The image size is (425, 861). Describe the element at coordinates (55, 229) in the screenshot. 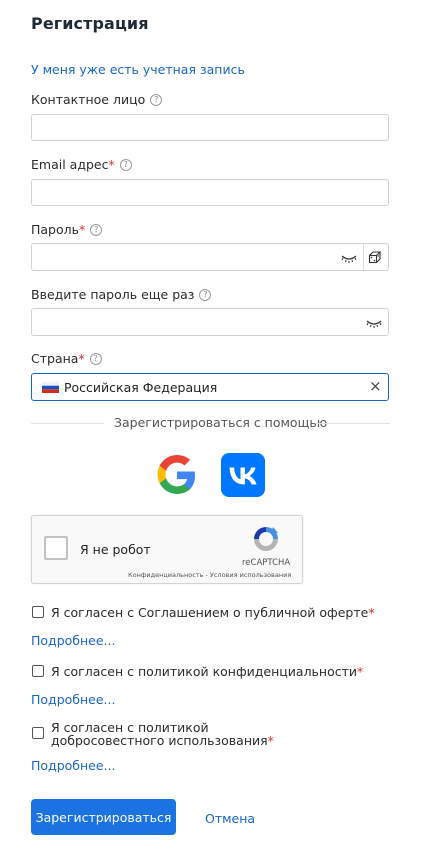

I see `password-label-text: Пароль` at that location.